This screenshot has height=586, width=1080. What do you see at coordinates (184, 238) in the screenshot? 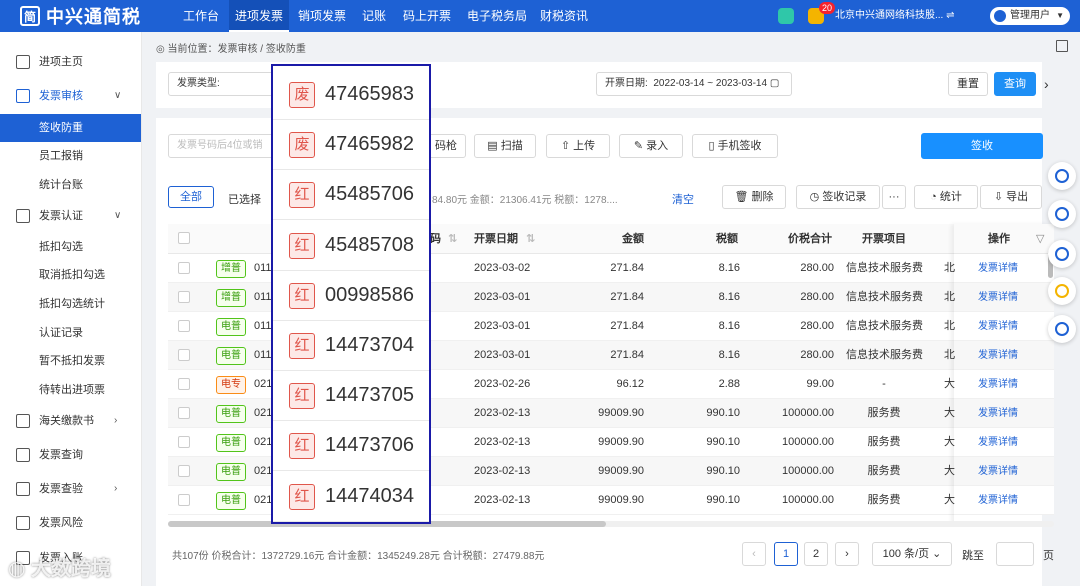
I see `select-all-checkbox` at bounding box center [184, 238].